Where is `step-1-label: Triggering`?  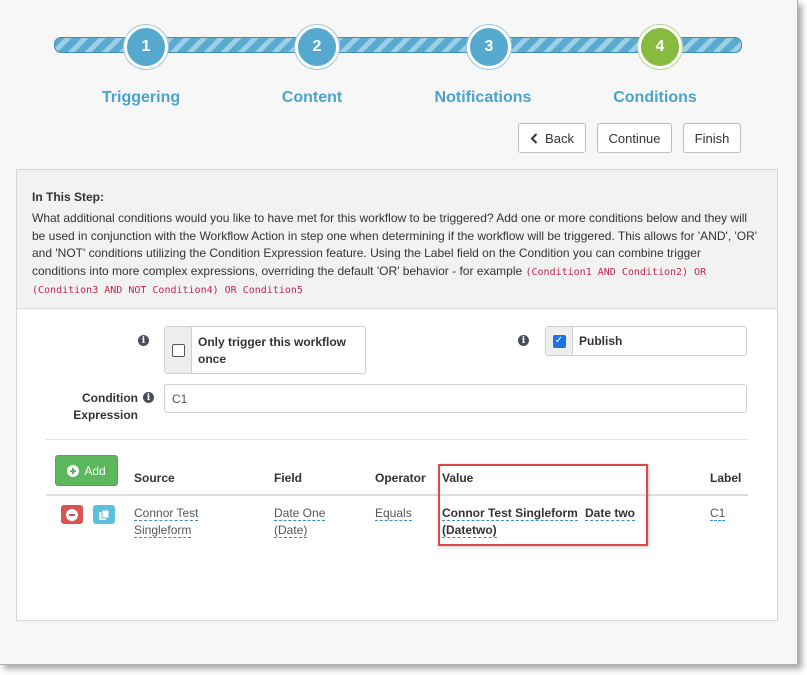
step-1-label: Triggering is located at coordinates (141, 98).